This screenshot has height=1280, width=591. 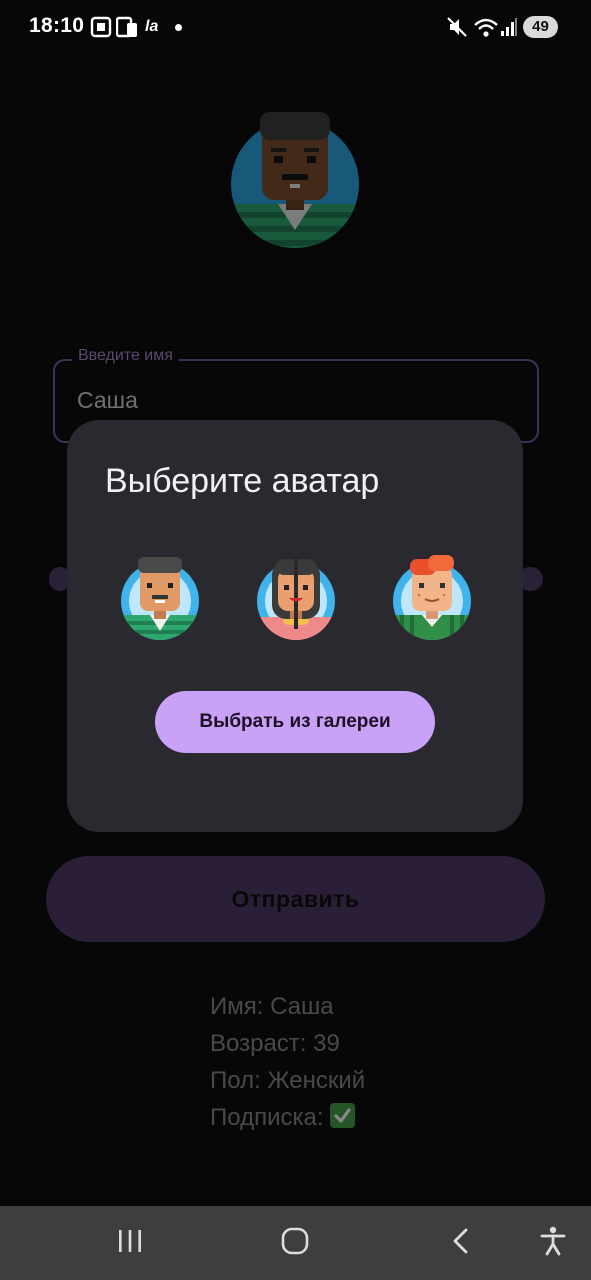 I want to click on avatar-option-man-dark-hair, so click(x=160, y=598).